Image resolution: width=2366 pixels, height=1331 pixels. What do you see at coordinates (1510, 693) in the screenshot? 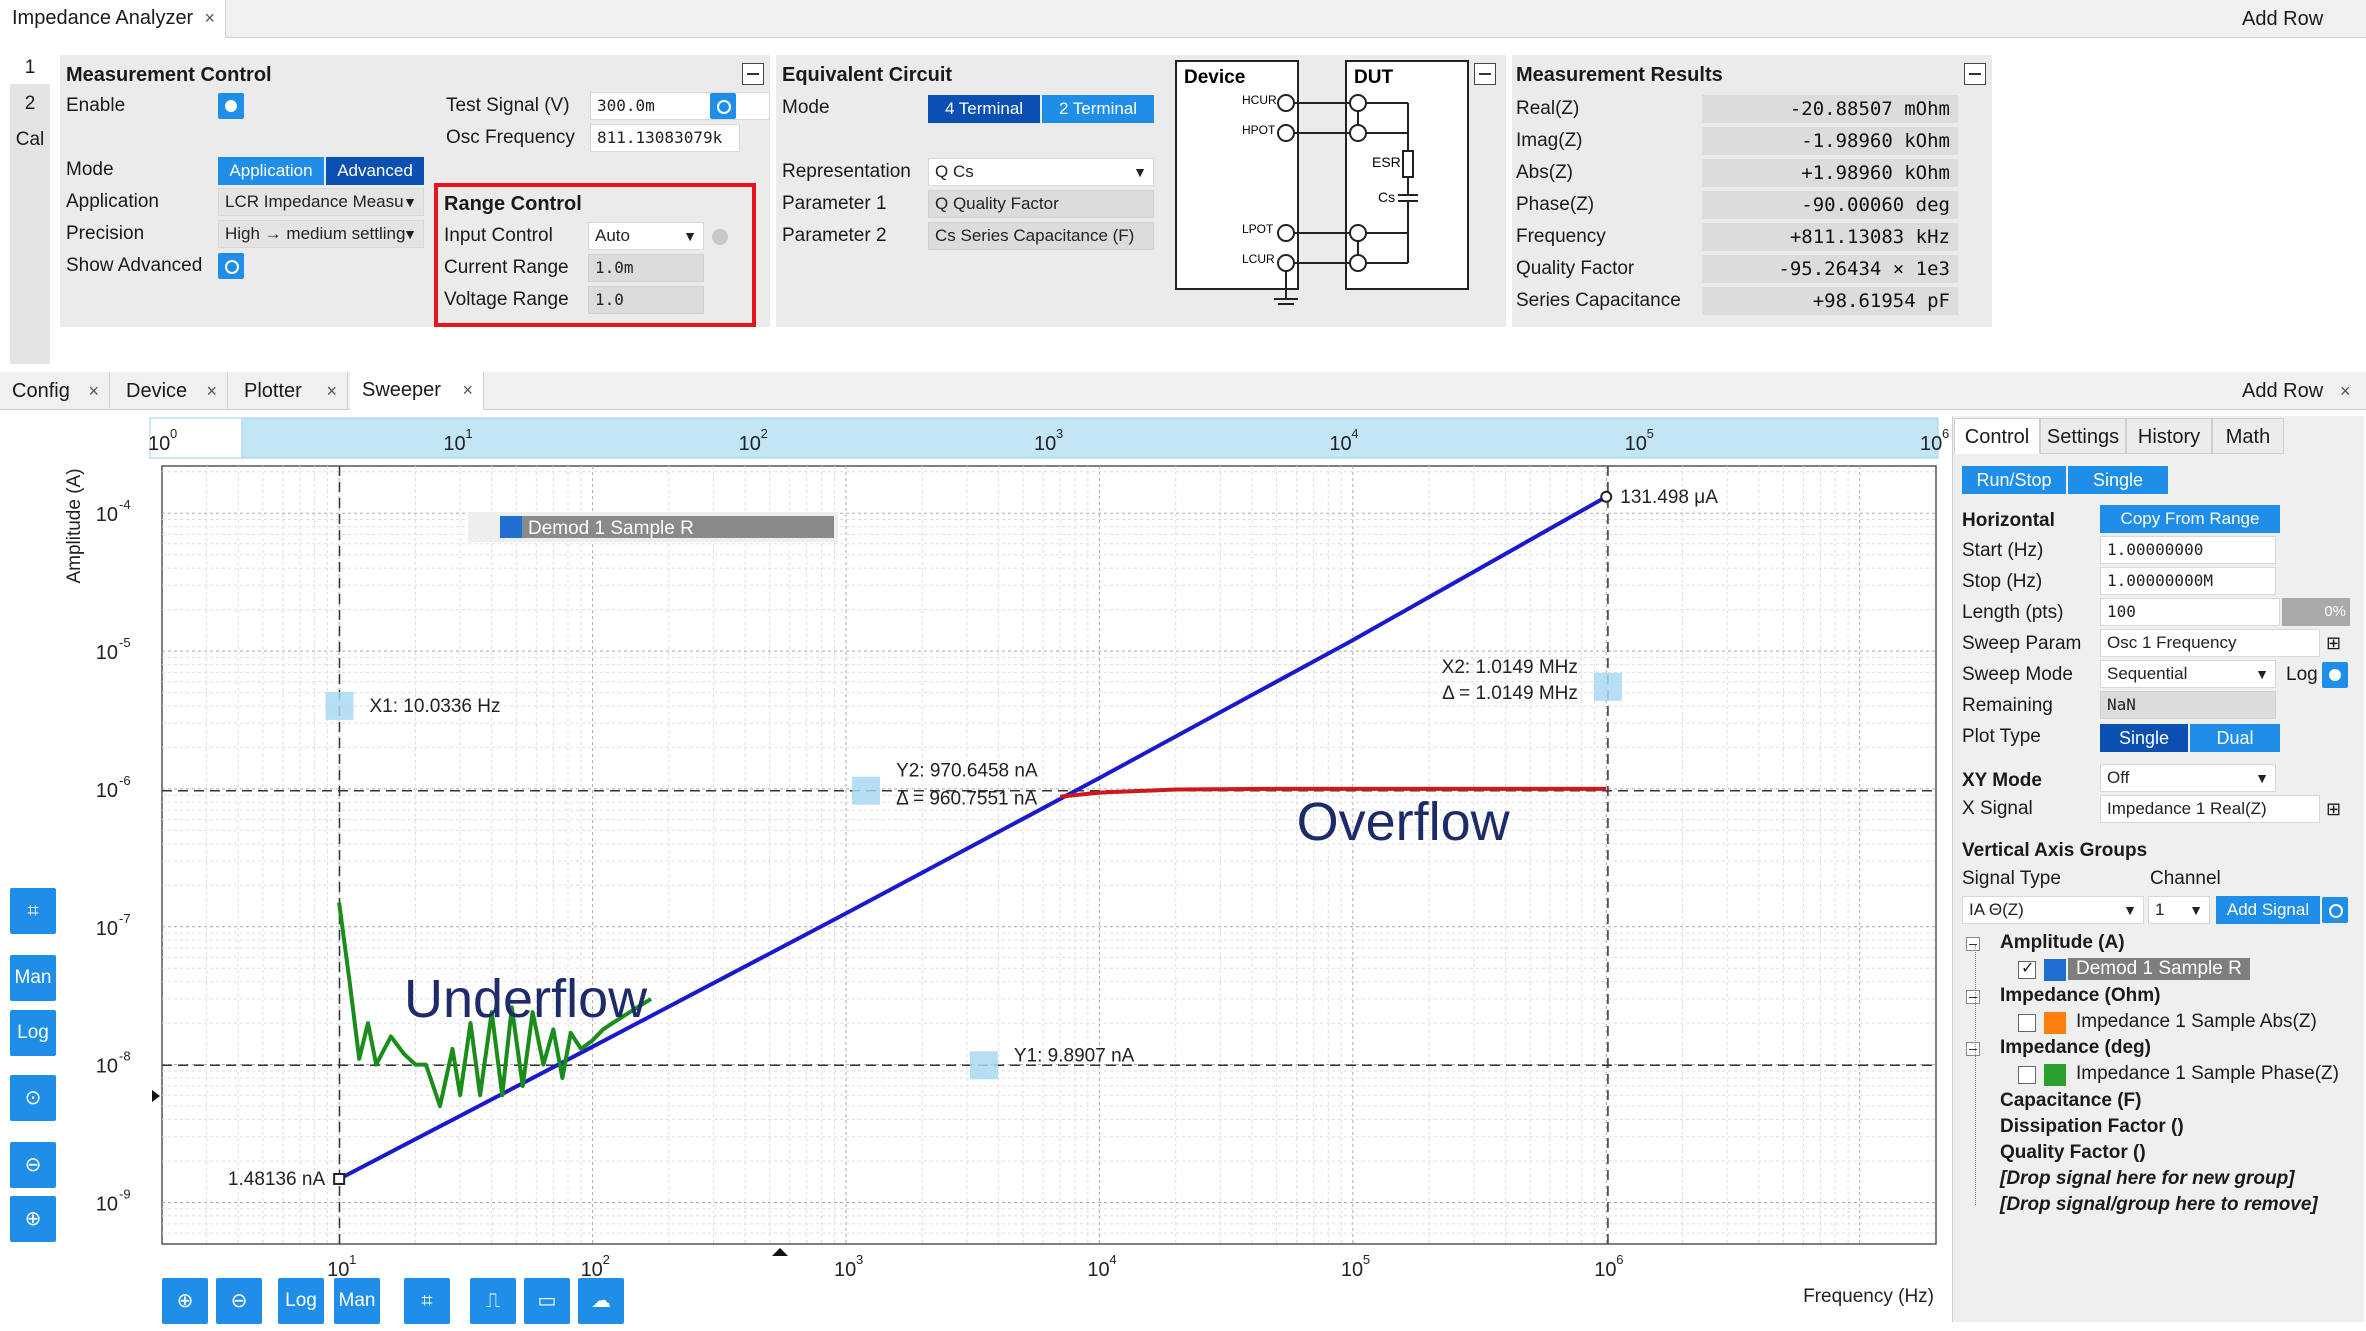
I see `cursor-x2-delta-label: Δ = 1.0149 MHz` at bounding box center [1510, 693].